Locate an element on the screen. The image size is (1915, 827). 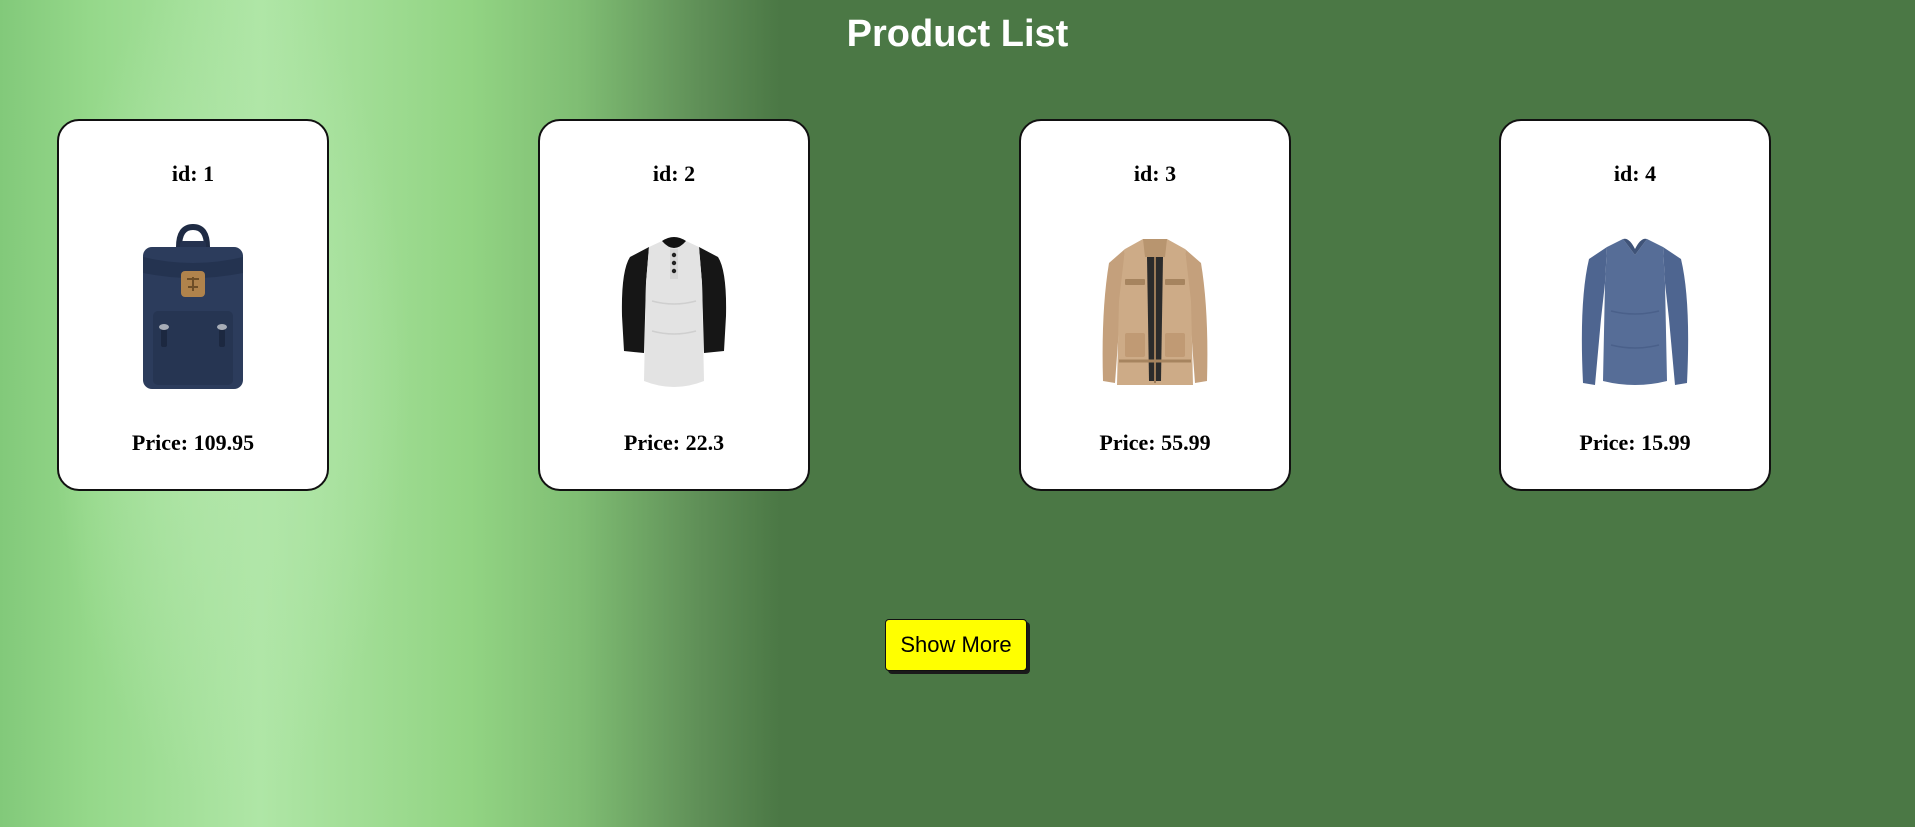
long-sleeve-shirt-icon is located at coordinates (1635, 308).